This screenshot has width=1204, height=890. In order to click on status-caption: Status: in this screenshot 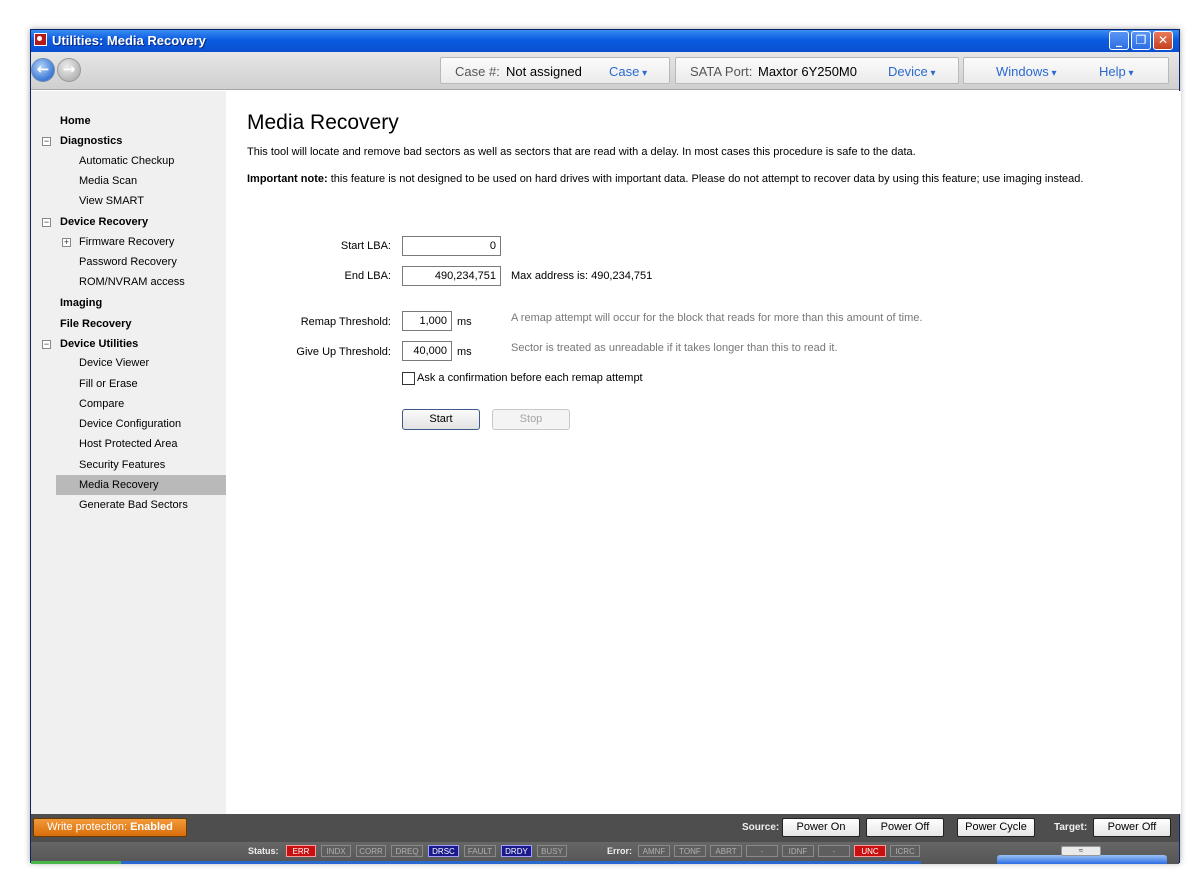, I will do `click(263, 851)`.